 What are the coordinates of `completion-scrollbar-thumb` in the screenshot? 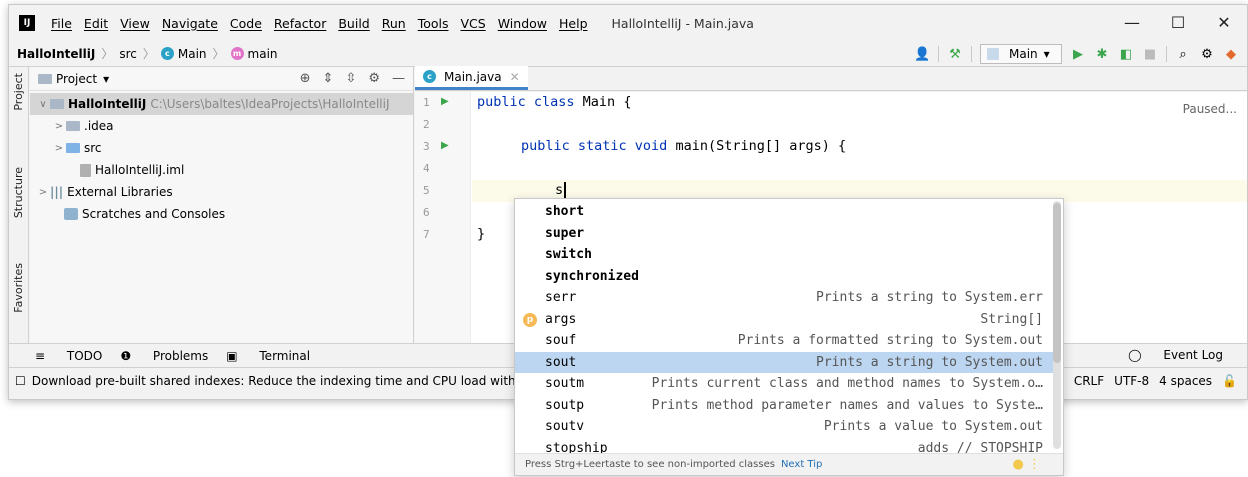 It's located at (1057, 283).